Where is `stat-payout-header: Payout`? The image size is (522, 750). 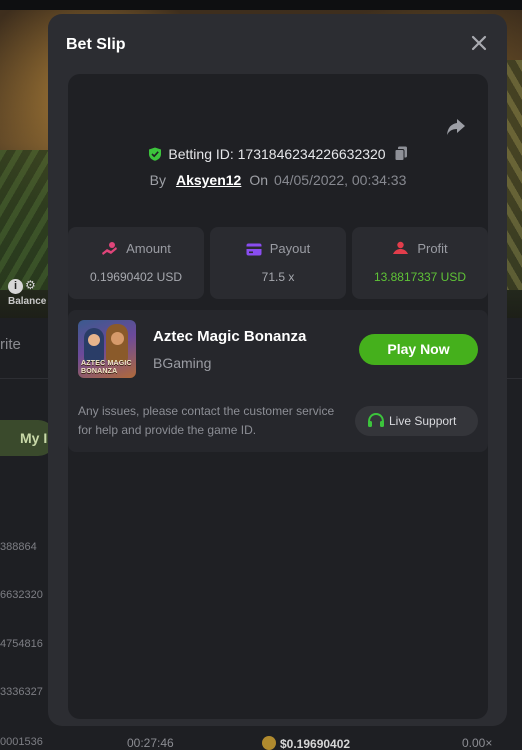 stat-payout-header: Payout is located at coordinates (278, 248).